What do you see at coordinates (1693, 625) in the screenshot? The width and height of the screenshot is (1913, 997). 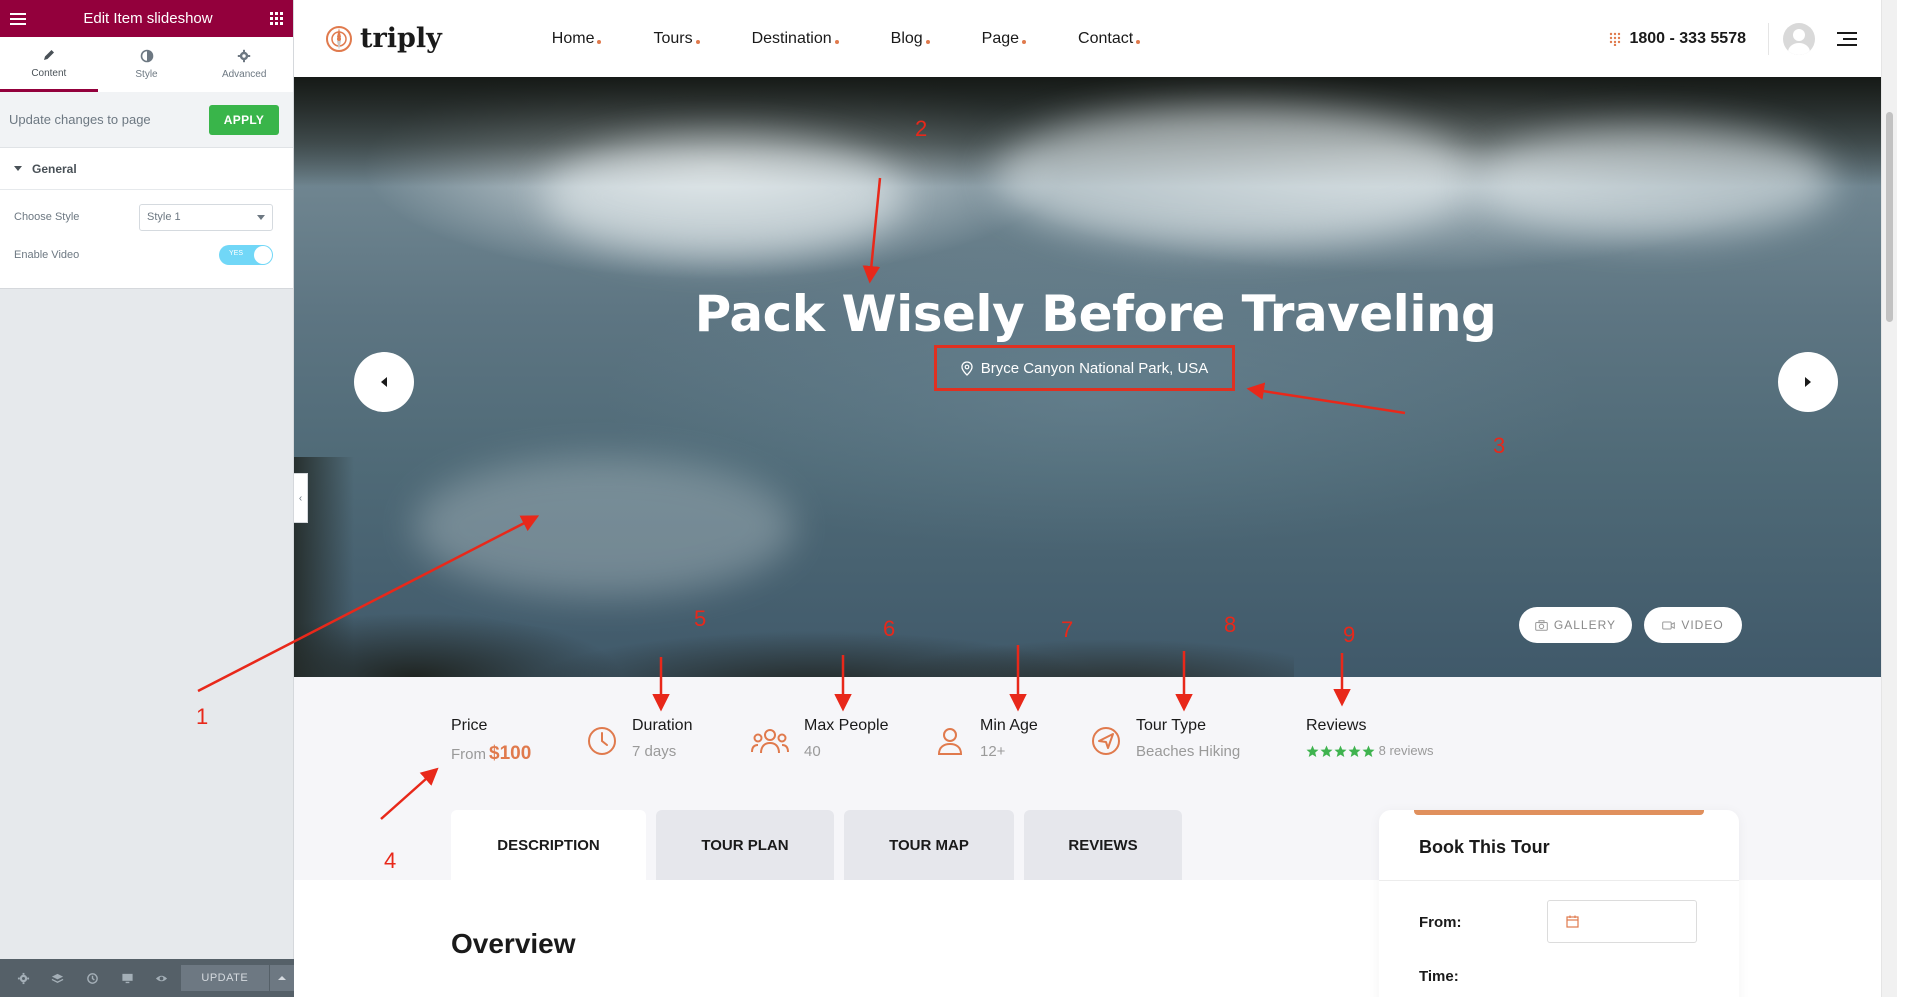 I see `video-button: VIDEO` at bounding box center [1693, 625].